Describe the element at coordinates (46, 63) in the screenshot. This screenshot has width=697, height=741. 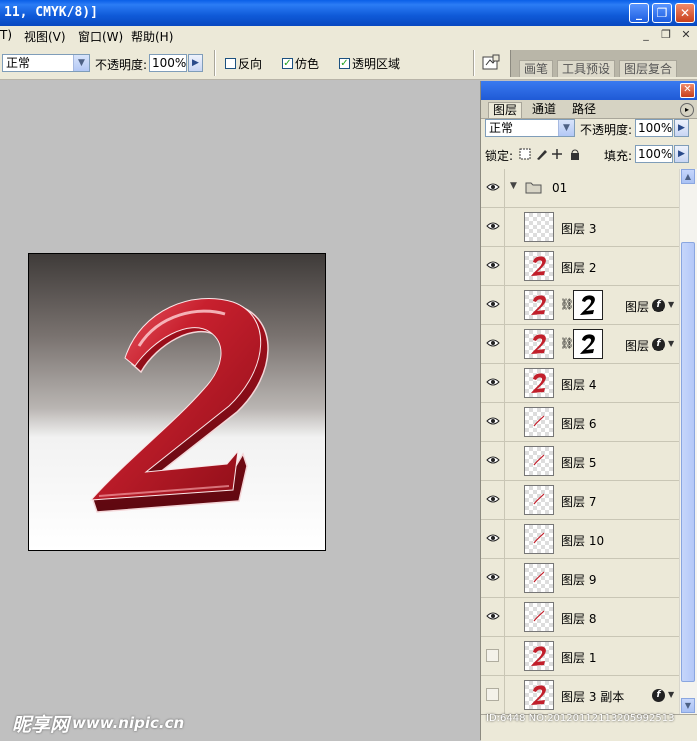
I see `mode-select: 正常 ▼` at that location.